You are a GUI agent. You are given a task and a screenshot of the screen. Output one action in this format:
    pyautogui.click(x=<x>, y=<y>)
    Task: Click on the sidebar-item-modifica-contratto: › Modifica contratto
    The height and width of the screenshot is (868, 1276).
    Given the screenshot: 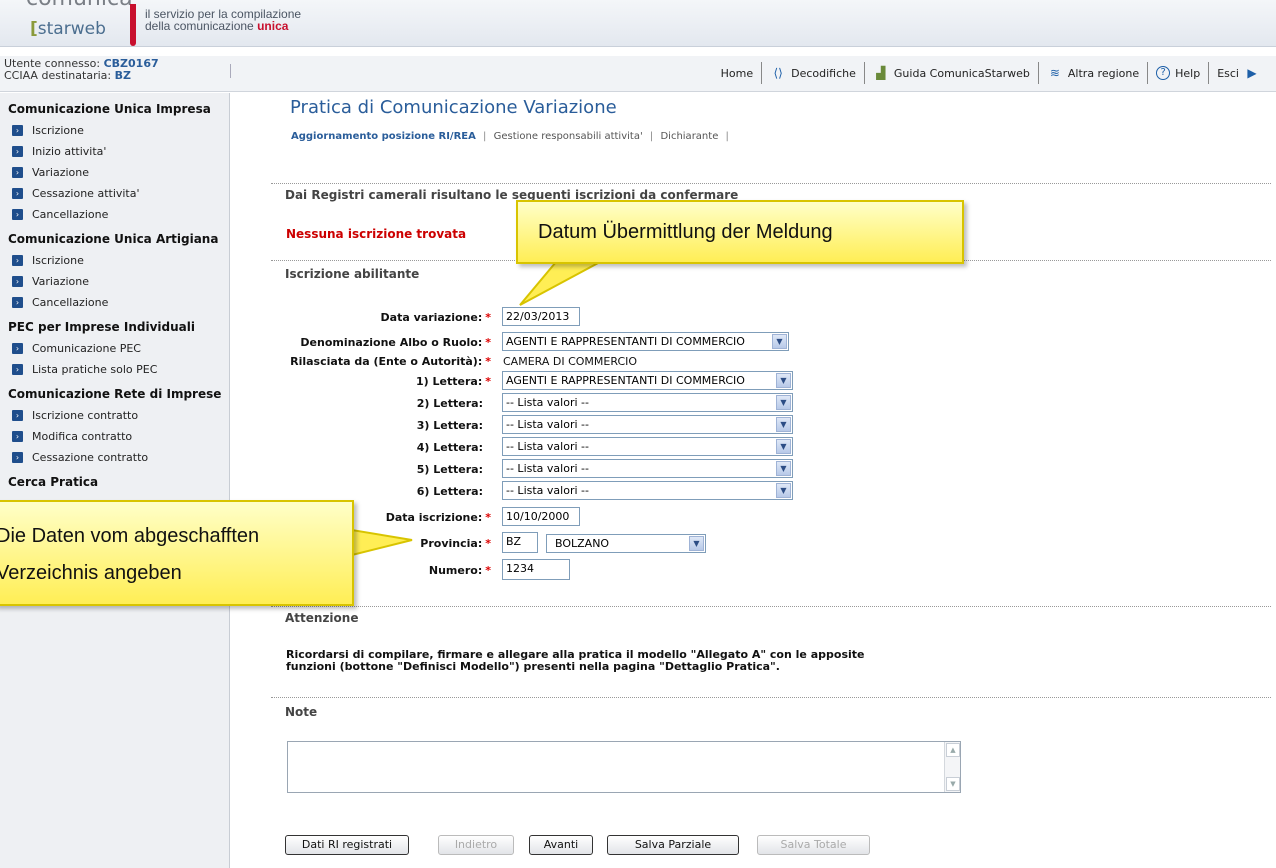 What is the action you would take?
    pyautogui.click(x=114, y=436)
    